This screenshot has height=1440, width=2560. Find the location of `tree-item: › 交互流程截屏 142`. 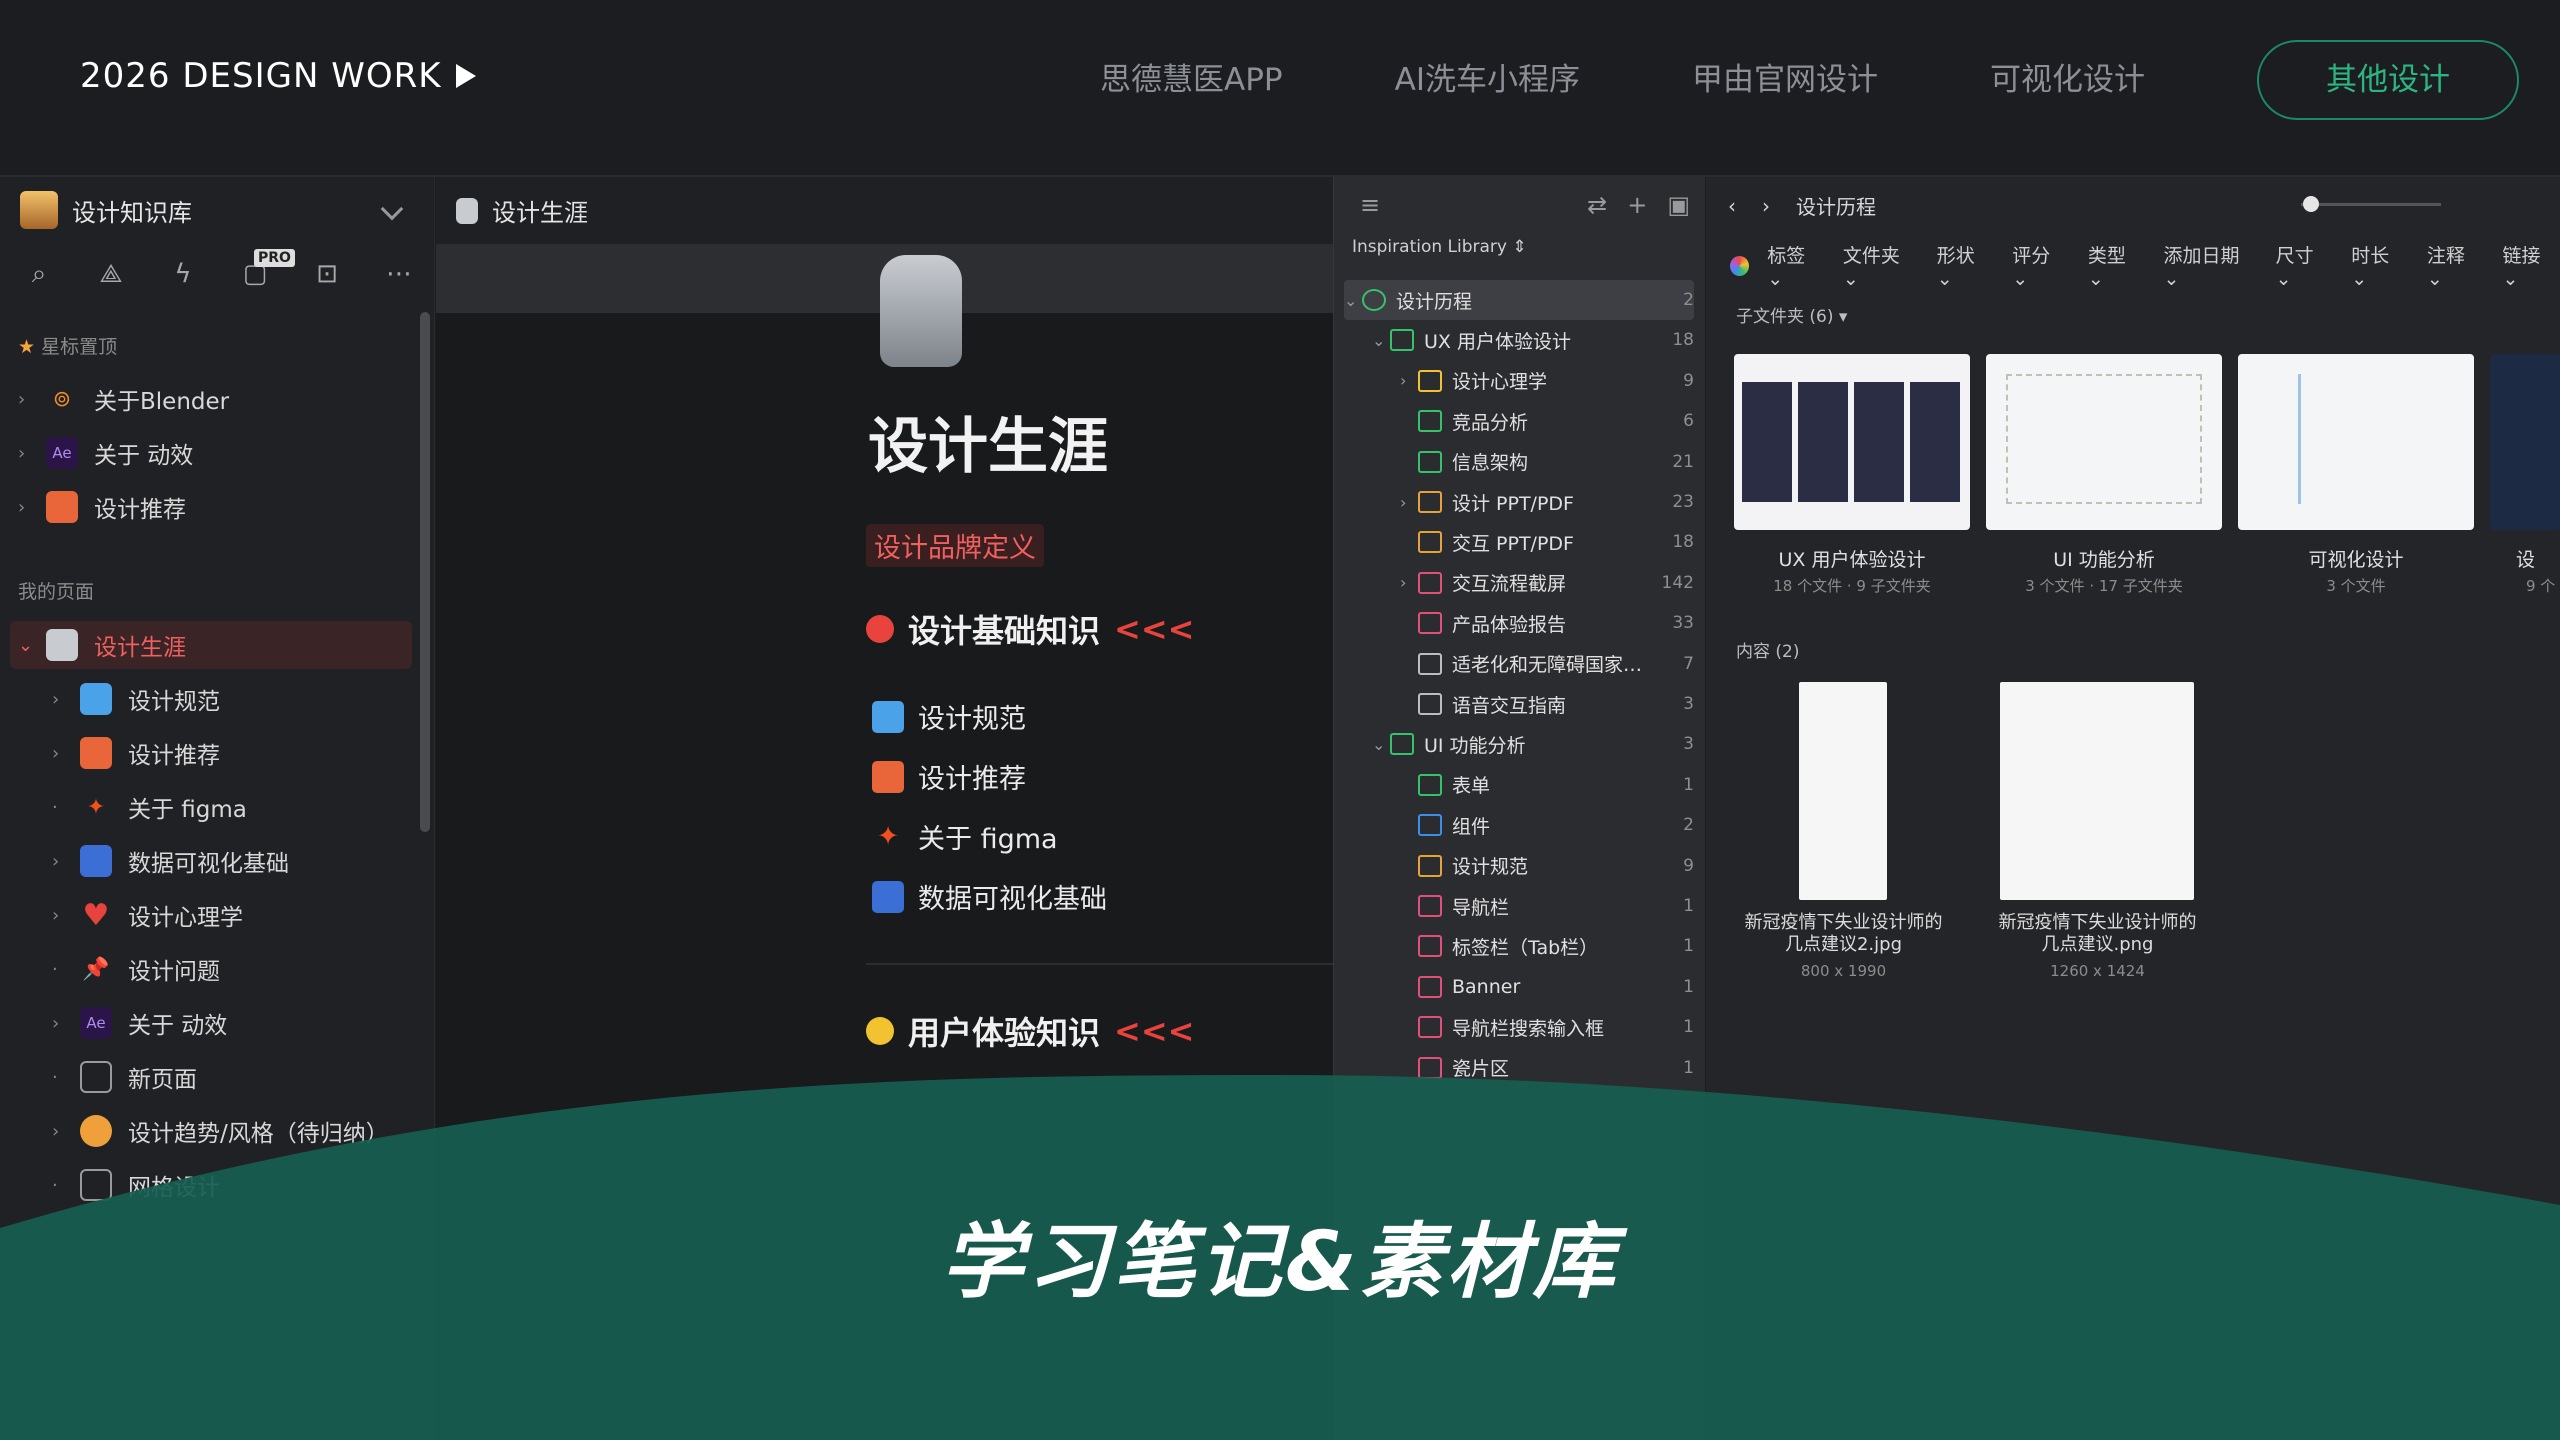

tree-item: › 交互流程截屏 142 is located at coordinates (1547, 583).